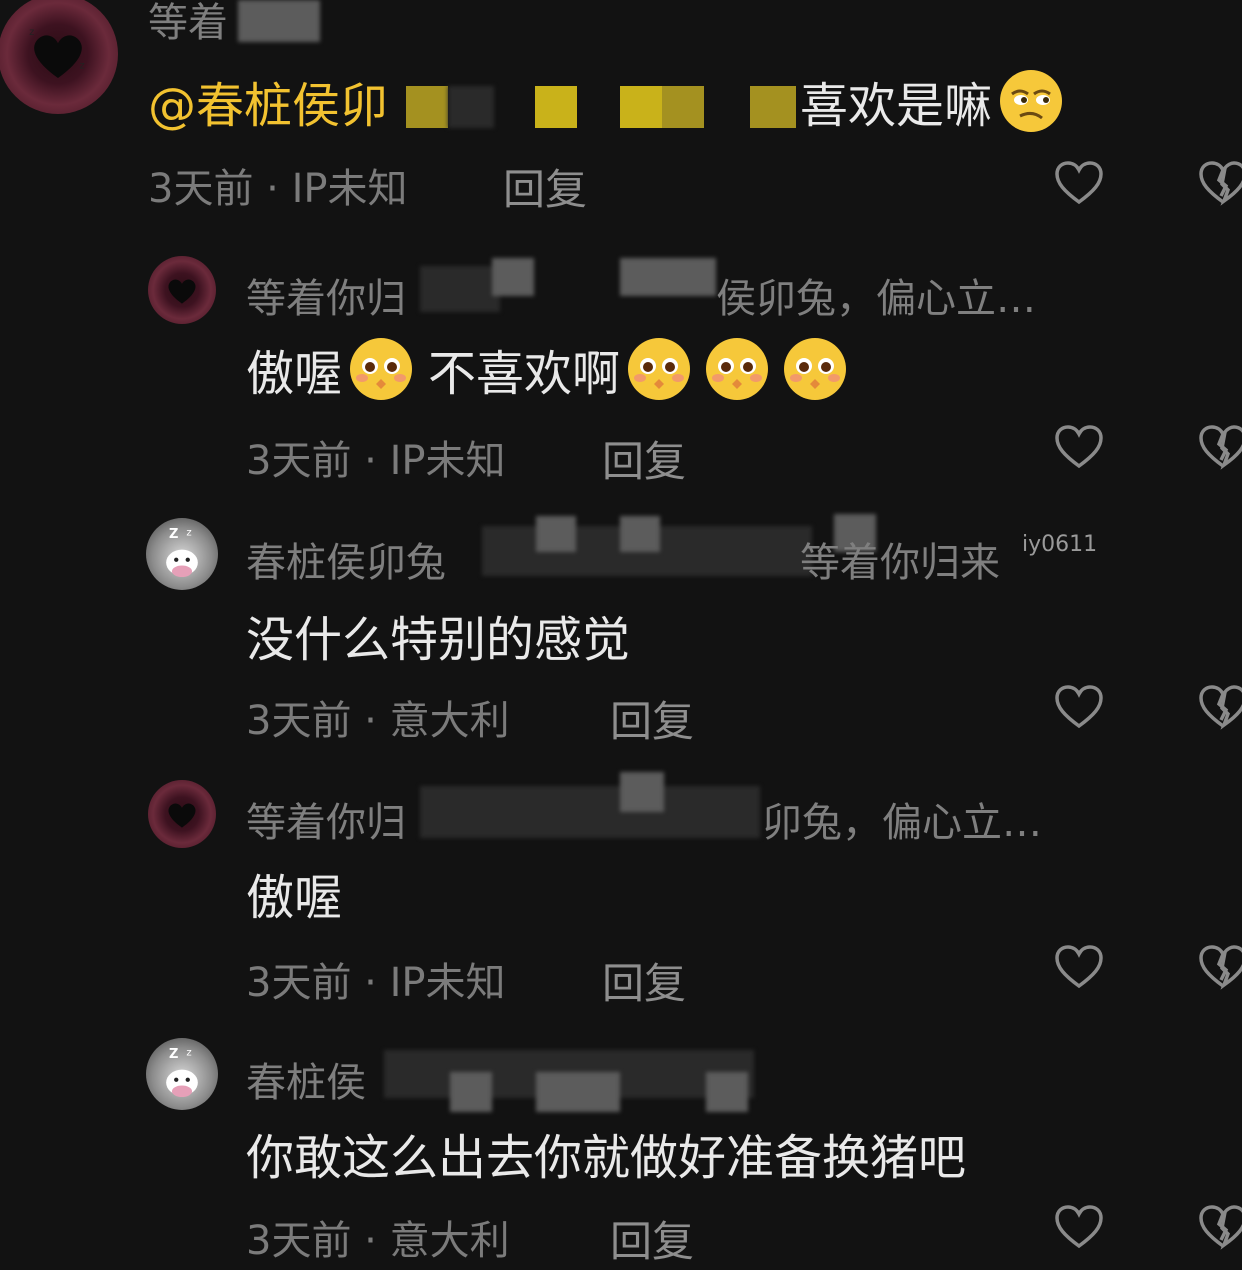 Image resolution: width=1242 pixels, height=1270 pixels. I want to click on comment-username-tail: 等着你归来, so click(900, 559).